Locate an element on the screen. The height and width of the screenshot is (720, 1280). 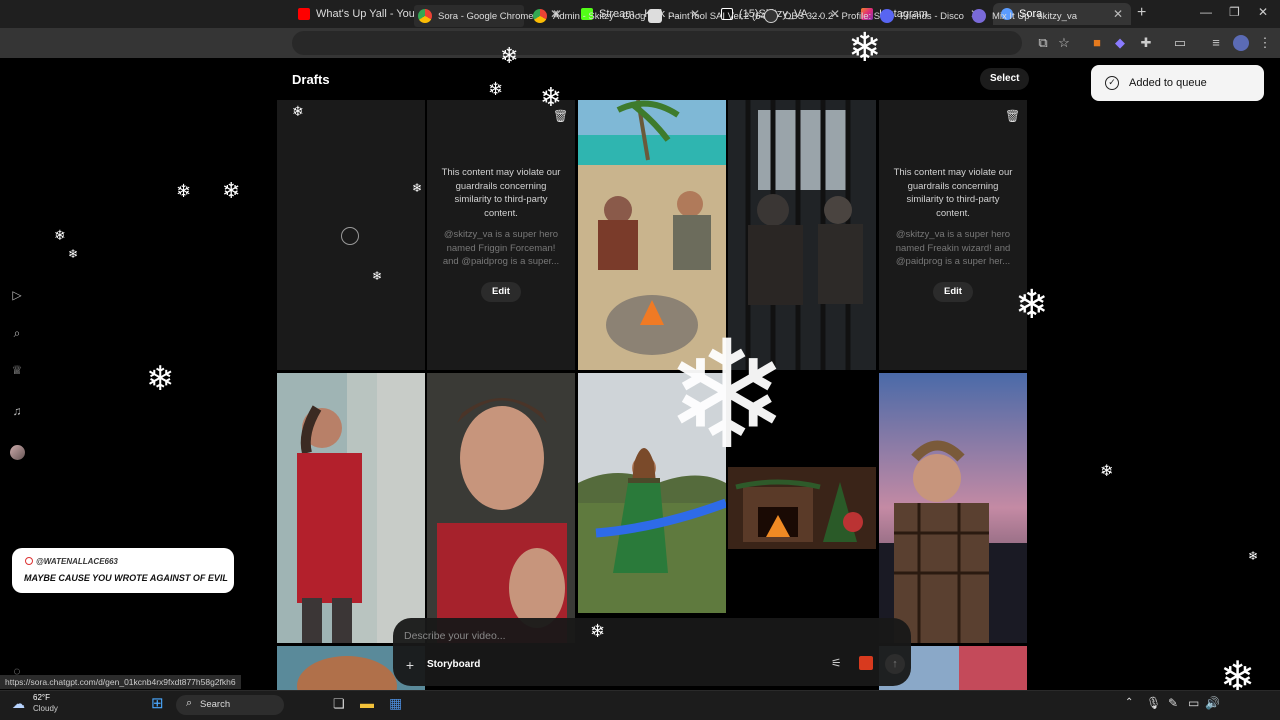
trophy-icon: ♕ is located at coordinates (17, 370).